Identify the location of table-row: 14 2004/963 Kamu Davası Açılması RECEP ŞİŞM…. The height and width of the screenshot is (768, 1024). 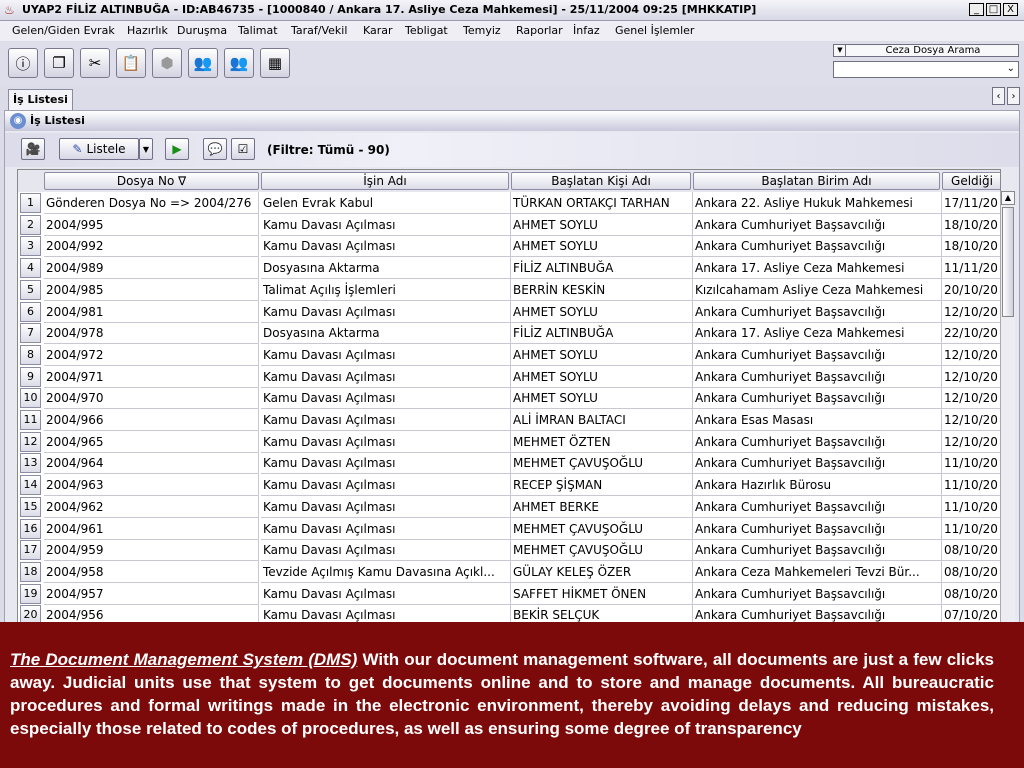
(509, 485).